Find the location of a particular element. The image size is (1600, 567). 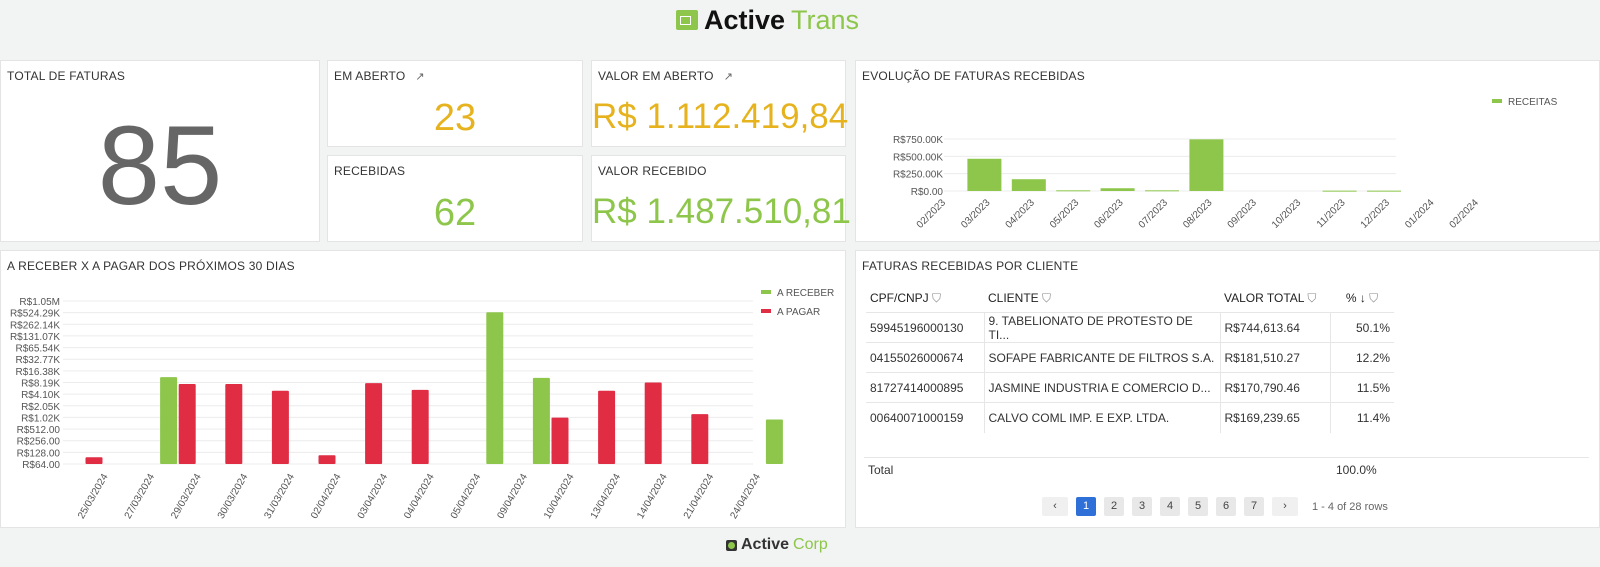

x-tick-label: 06/2023 is located at coordinates (1109, 214).